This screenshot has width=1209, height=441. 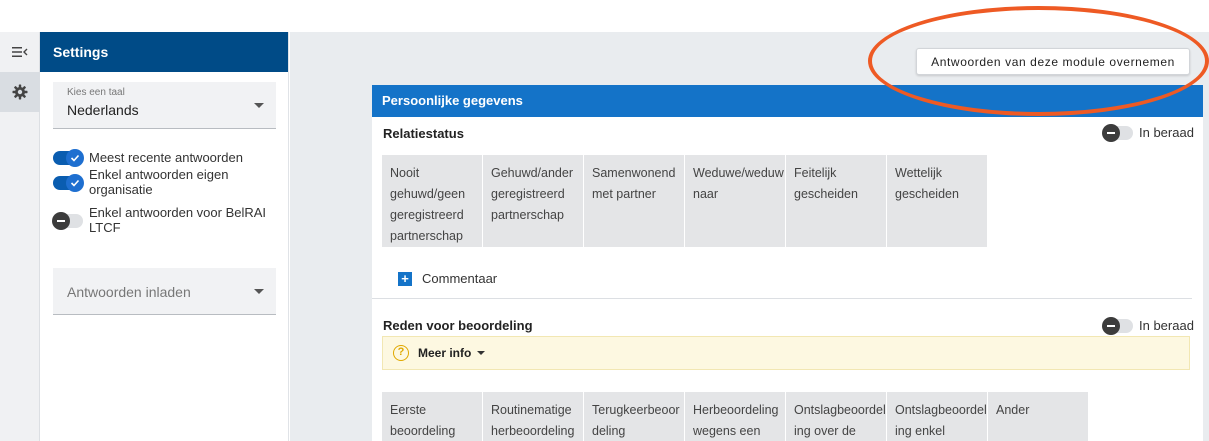 I want to click on language-select-value: Nederlands, so click(x=103, y=110).